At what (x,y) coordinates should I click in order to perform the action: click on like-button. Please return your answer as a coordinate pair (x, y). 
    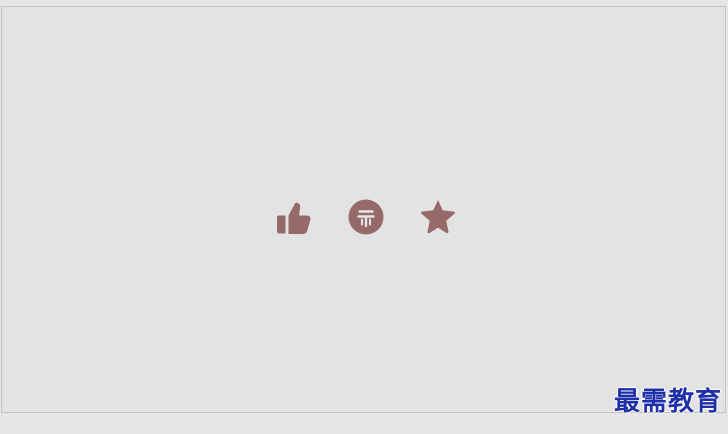
    Looking at the image, I should click on (294, 217).